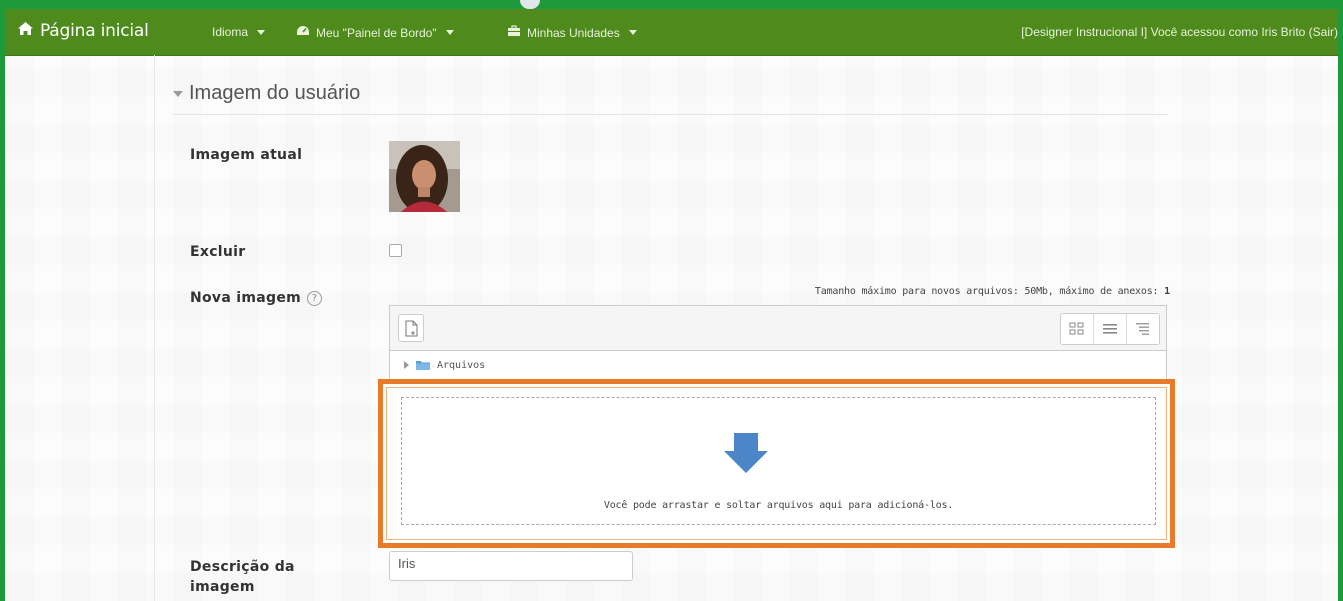 This screenshot has width=1343, height=601. I want to click on section-title: Imagem do usuário, so click(275, 93).